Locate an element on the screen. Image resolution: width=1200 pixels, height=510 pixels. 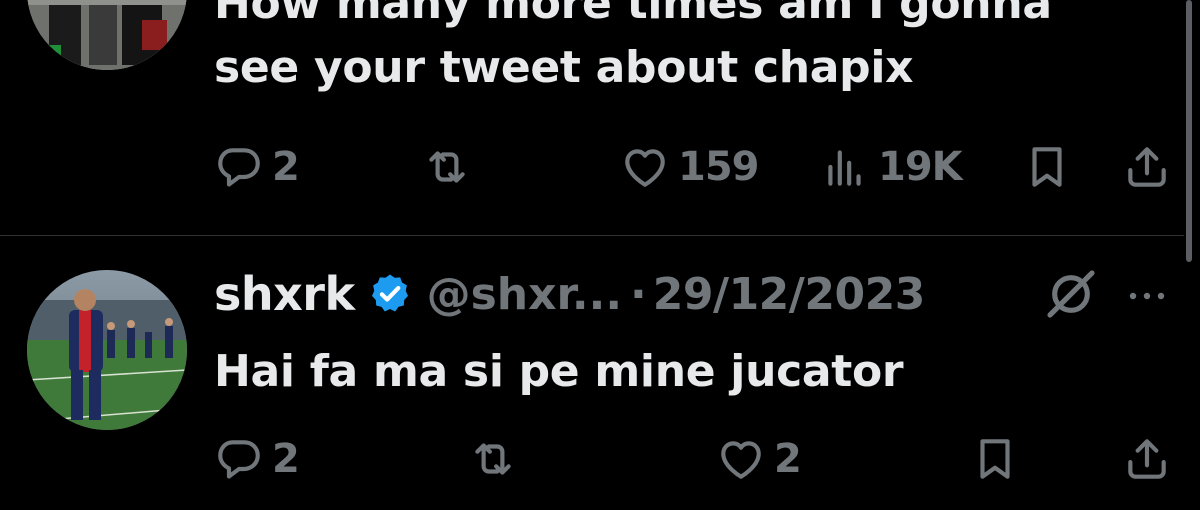
like-count: 2 is located at coordinates (788, 459).